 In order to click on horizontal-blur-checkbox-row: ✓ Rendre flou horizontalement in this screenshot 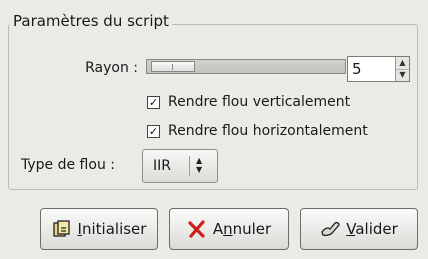, I will do `click(257, 131)`.